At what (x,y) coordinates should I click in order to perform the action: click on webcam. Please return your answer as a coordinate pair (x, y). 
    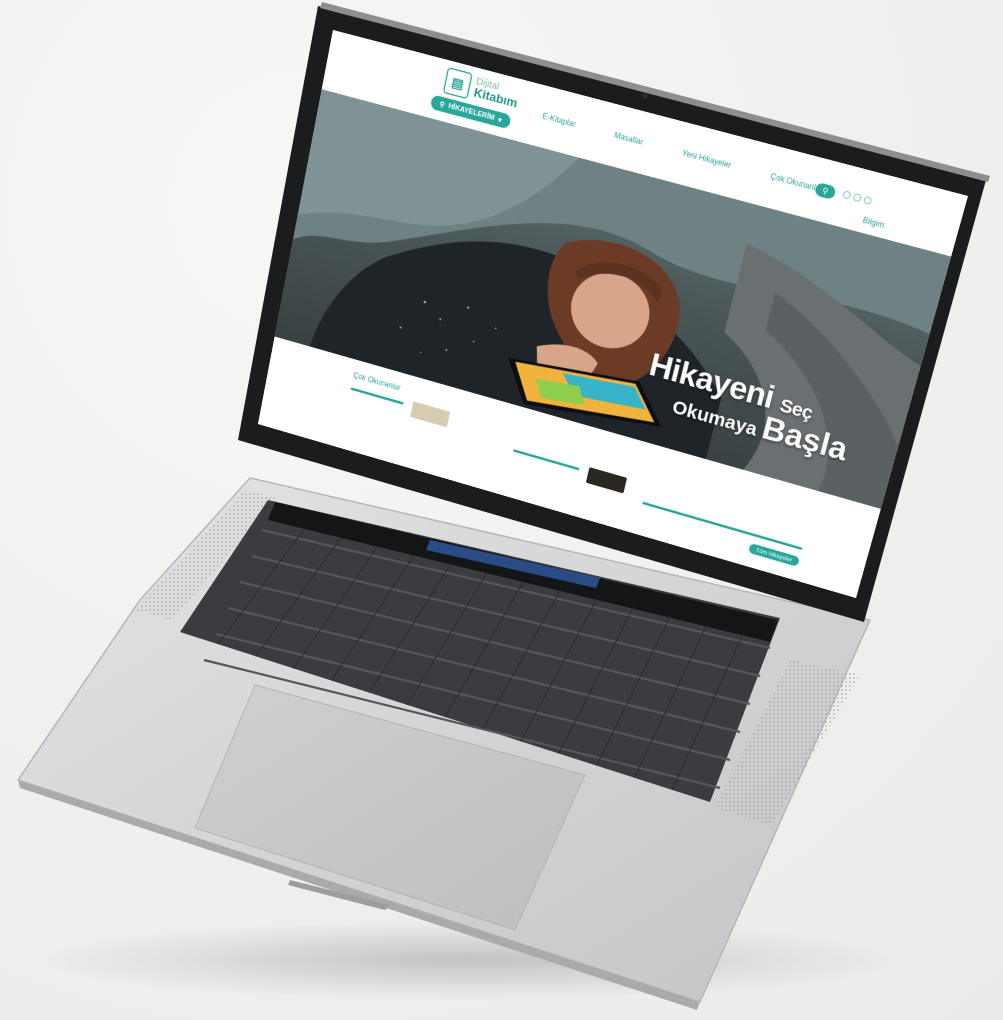
    Looking at the image, I should click on (645, 96).